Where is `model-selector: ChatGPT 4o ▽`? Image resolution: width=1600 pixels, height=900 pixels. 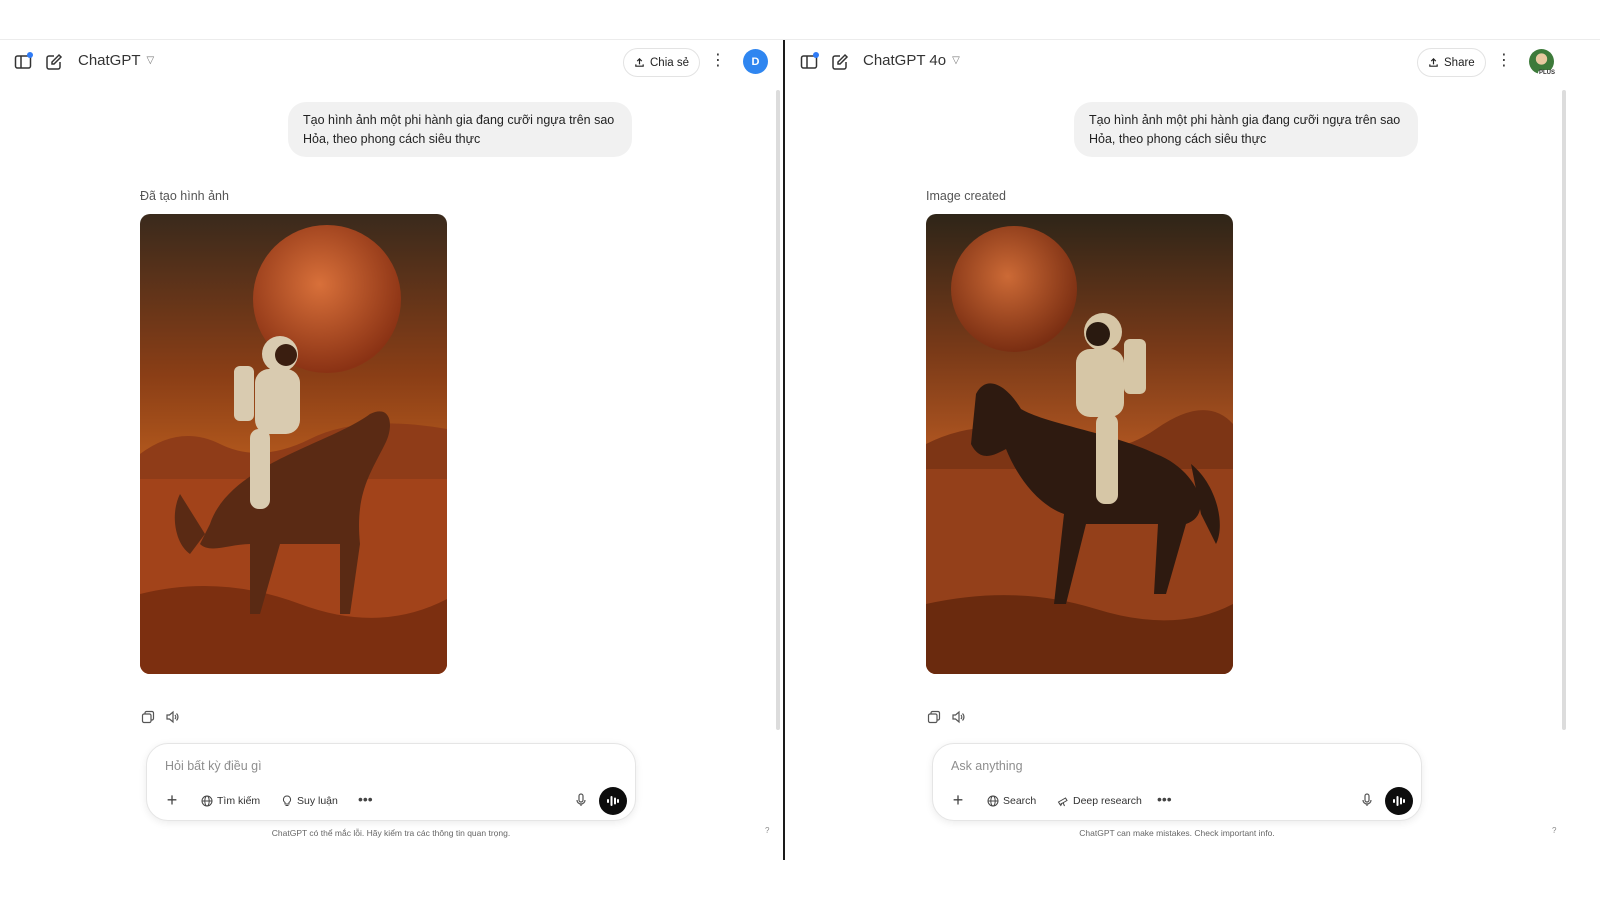 model-selector: ChatGPT 4o ▽ is located at coordinates (911, 60).